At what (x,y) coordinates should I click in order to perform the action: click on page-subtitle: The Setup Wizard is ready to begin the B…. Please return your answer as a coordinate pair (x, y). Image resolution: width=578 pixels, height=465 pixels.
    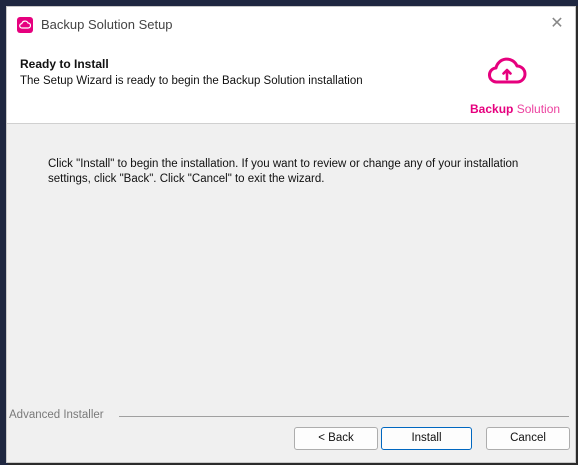
    Looking at the image, I should click on (191, 81).